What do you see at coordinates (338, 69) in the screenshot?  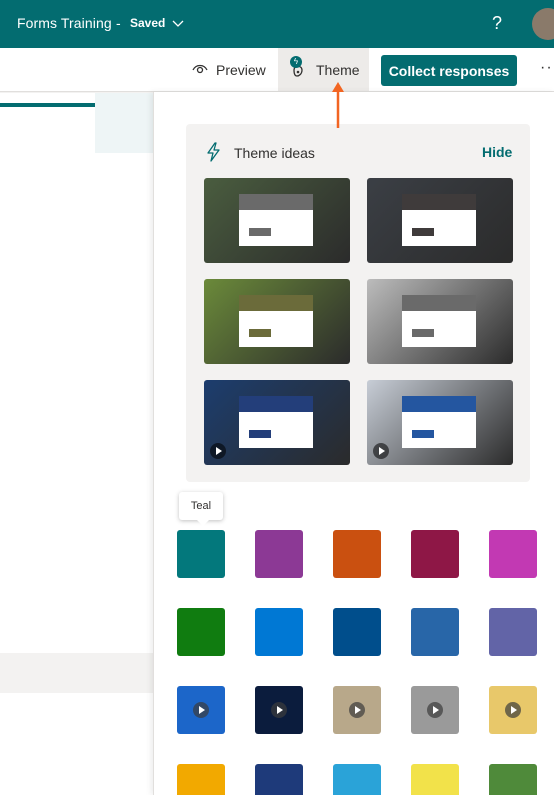 I see `theme-label: Theme` at bounding box center [338, 69].